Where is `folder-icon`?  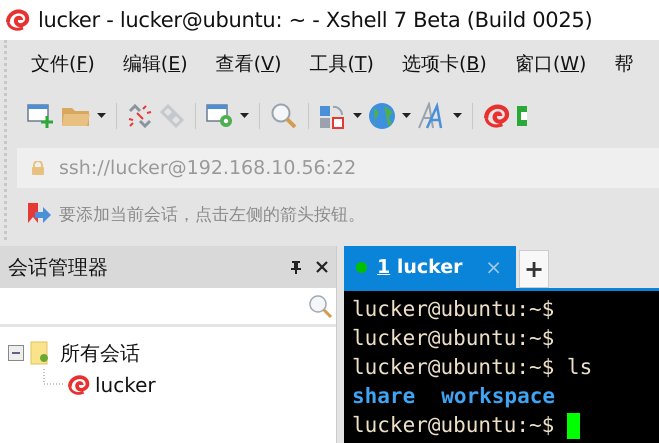 folder-icon is located at coordinates (40, 353).